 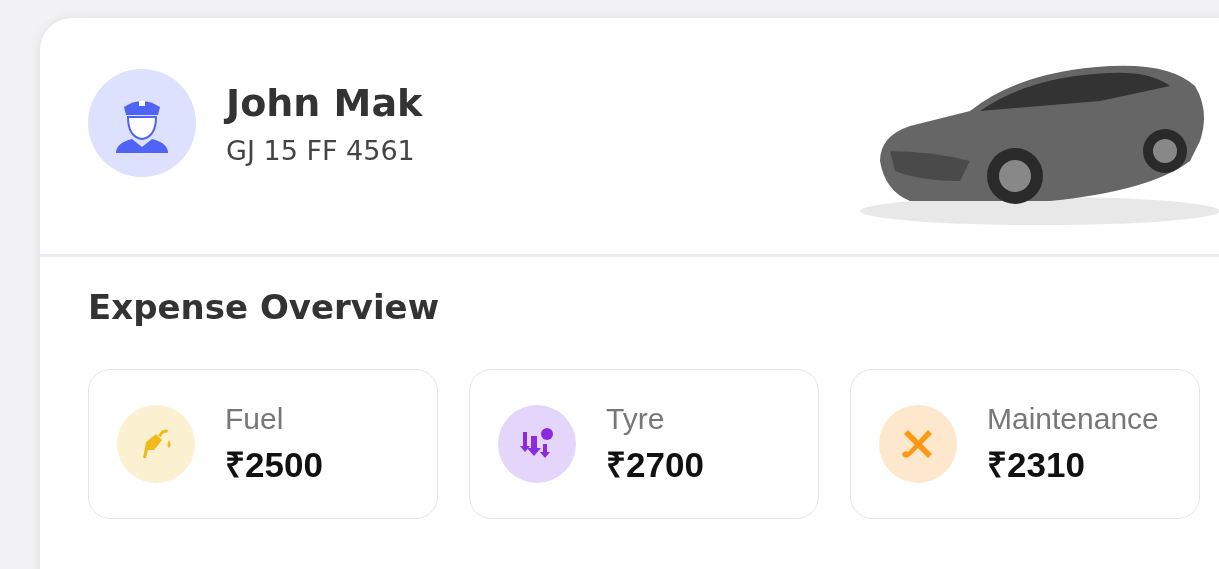 I want to click on expense-label: Maintenance, so click(x=1073, y=418).